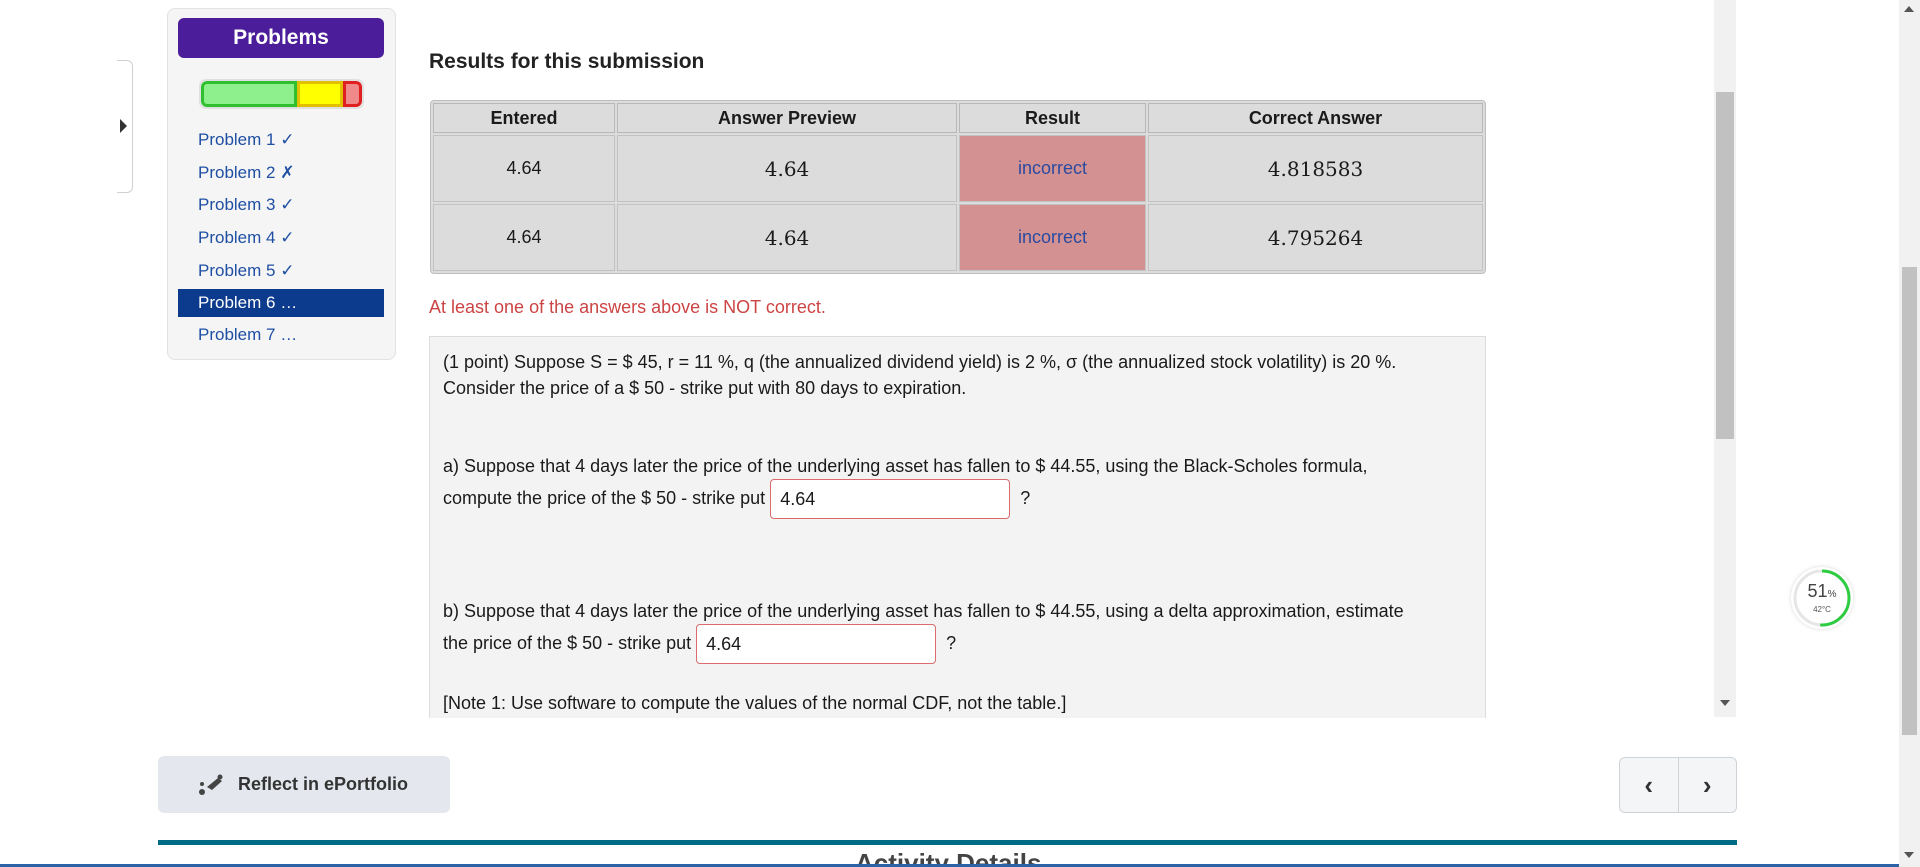  I want to click on chevron-left-icon: ‹, so click(1649, 784).